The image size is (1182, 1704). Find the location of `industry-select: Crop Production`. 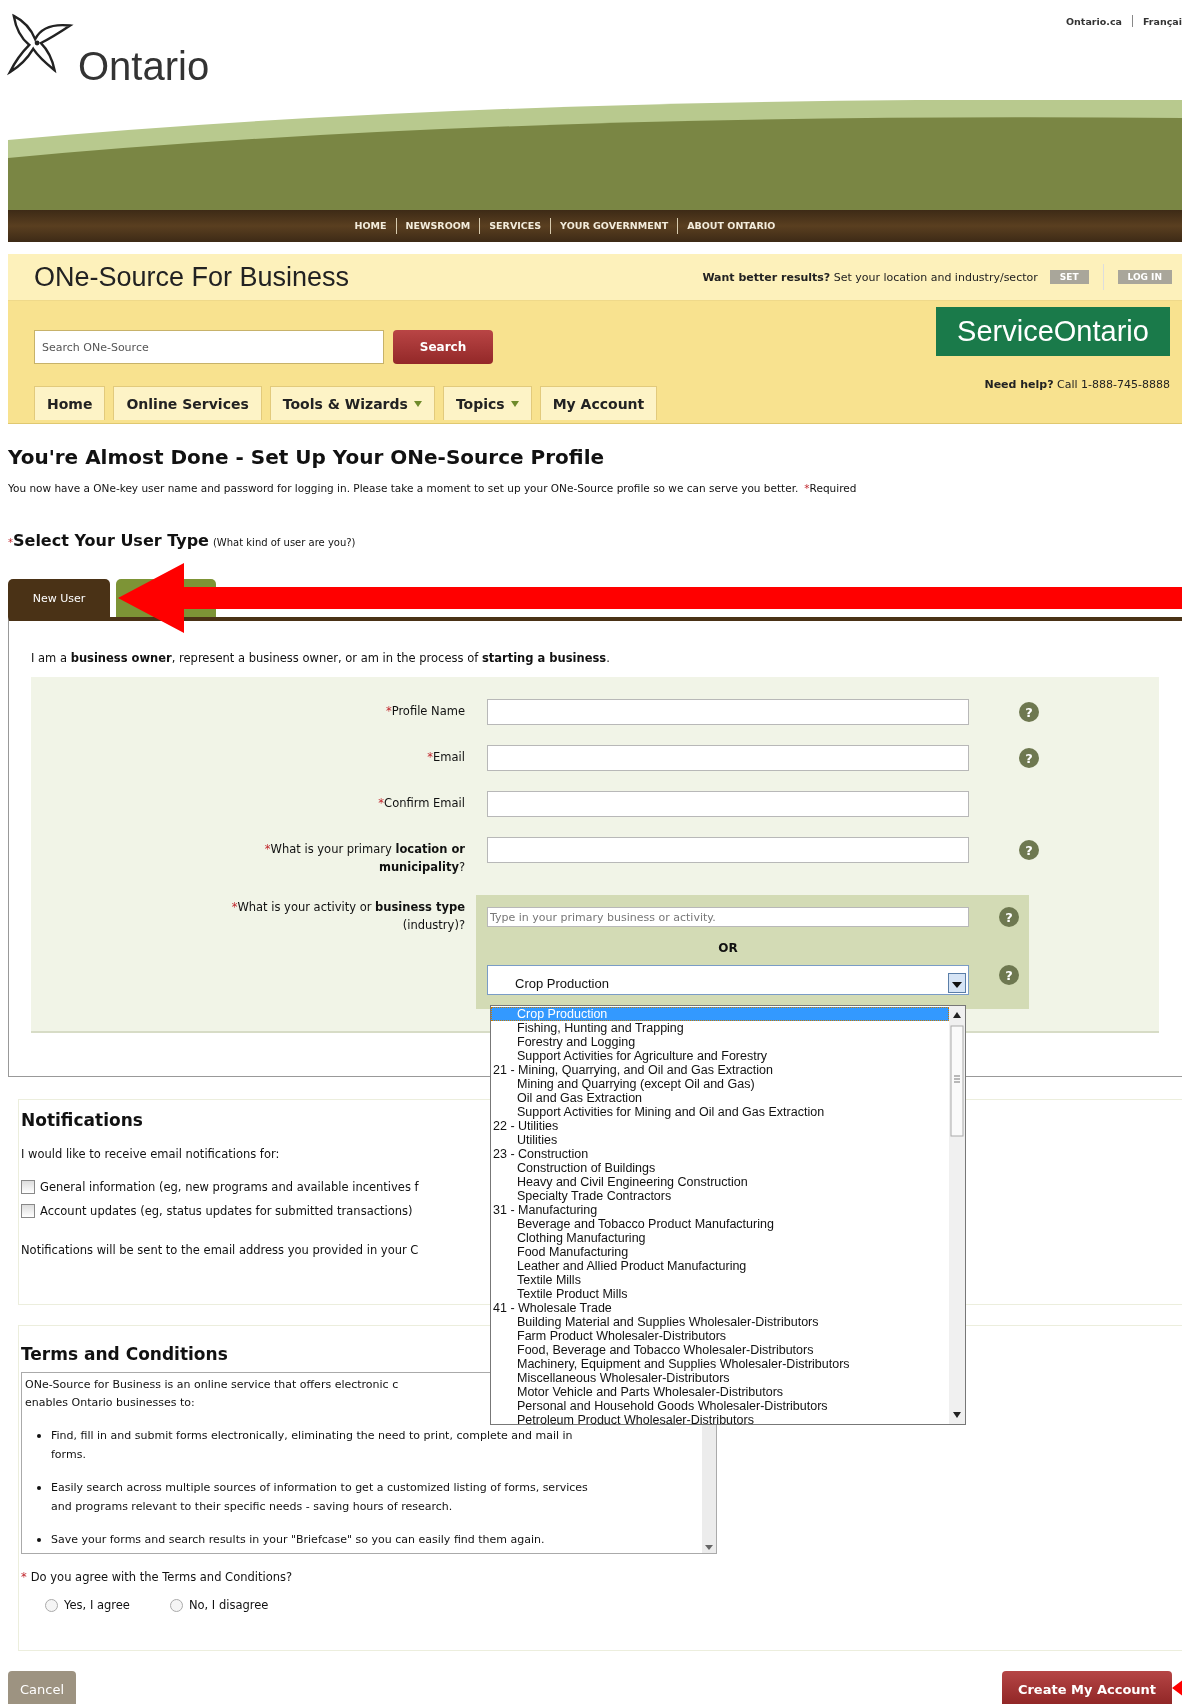

industry-select: Crop Production is located at coordinates (728, 980).